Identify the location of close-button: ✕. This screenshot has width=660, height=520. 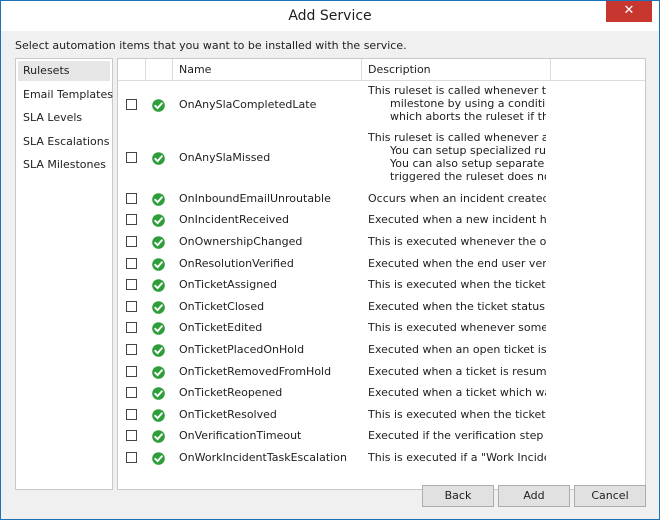
(629, 11).